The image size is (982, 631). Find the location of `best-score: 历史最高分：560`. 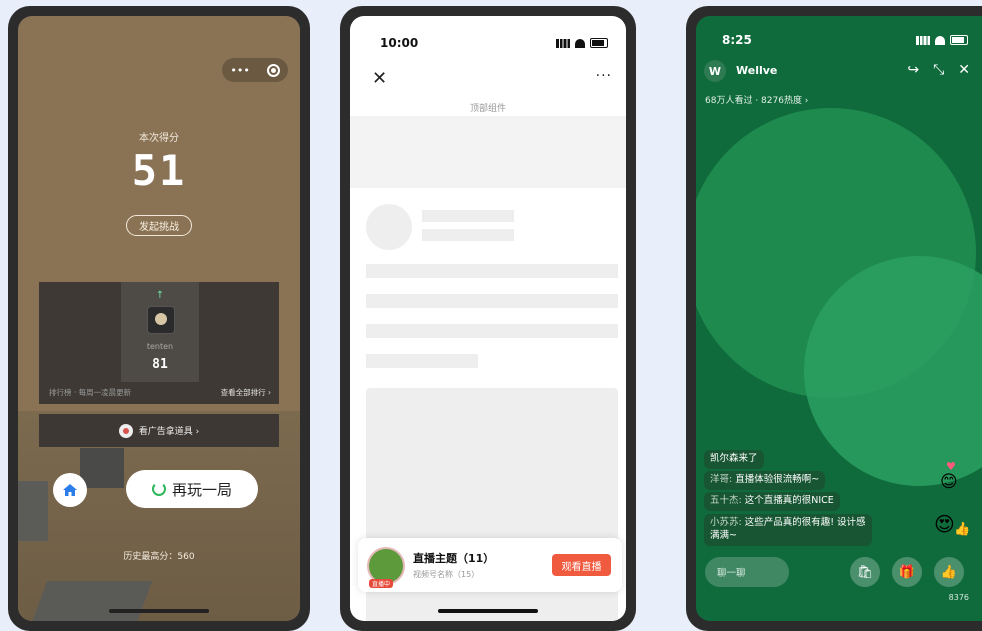

best-score: 历史最高分：560 is located at coordinates (159, 557).